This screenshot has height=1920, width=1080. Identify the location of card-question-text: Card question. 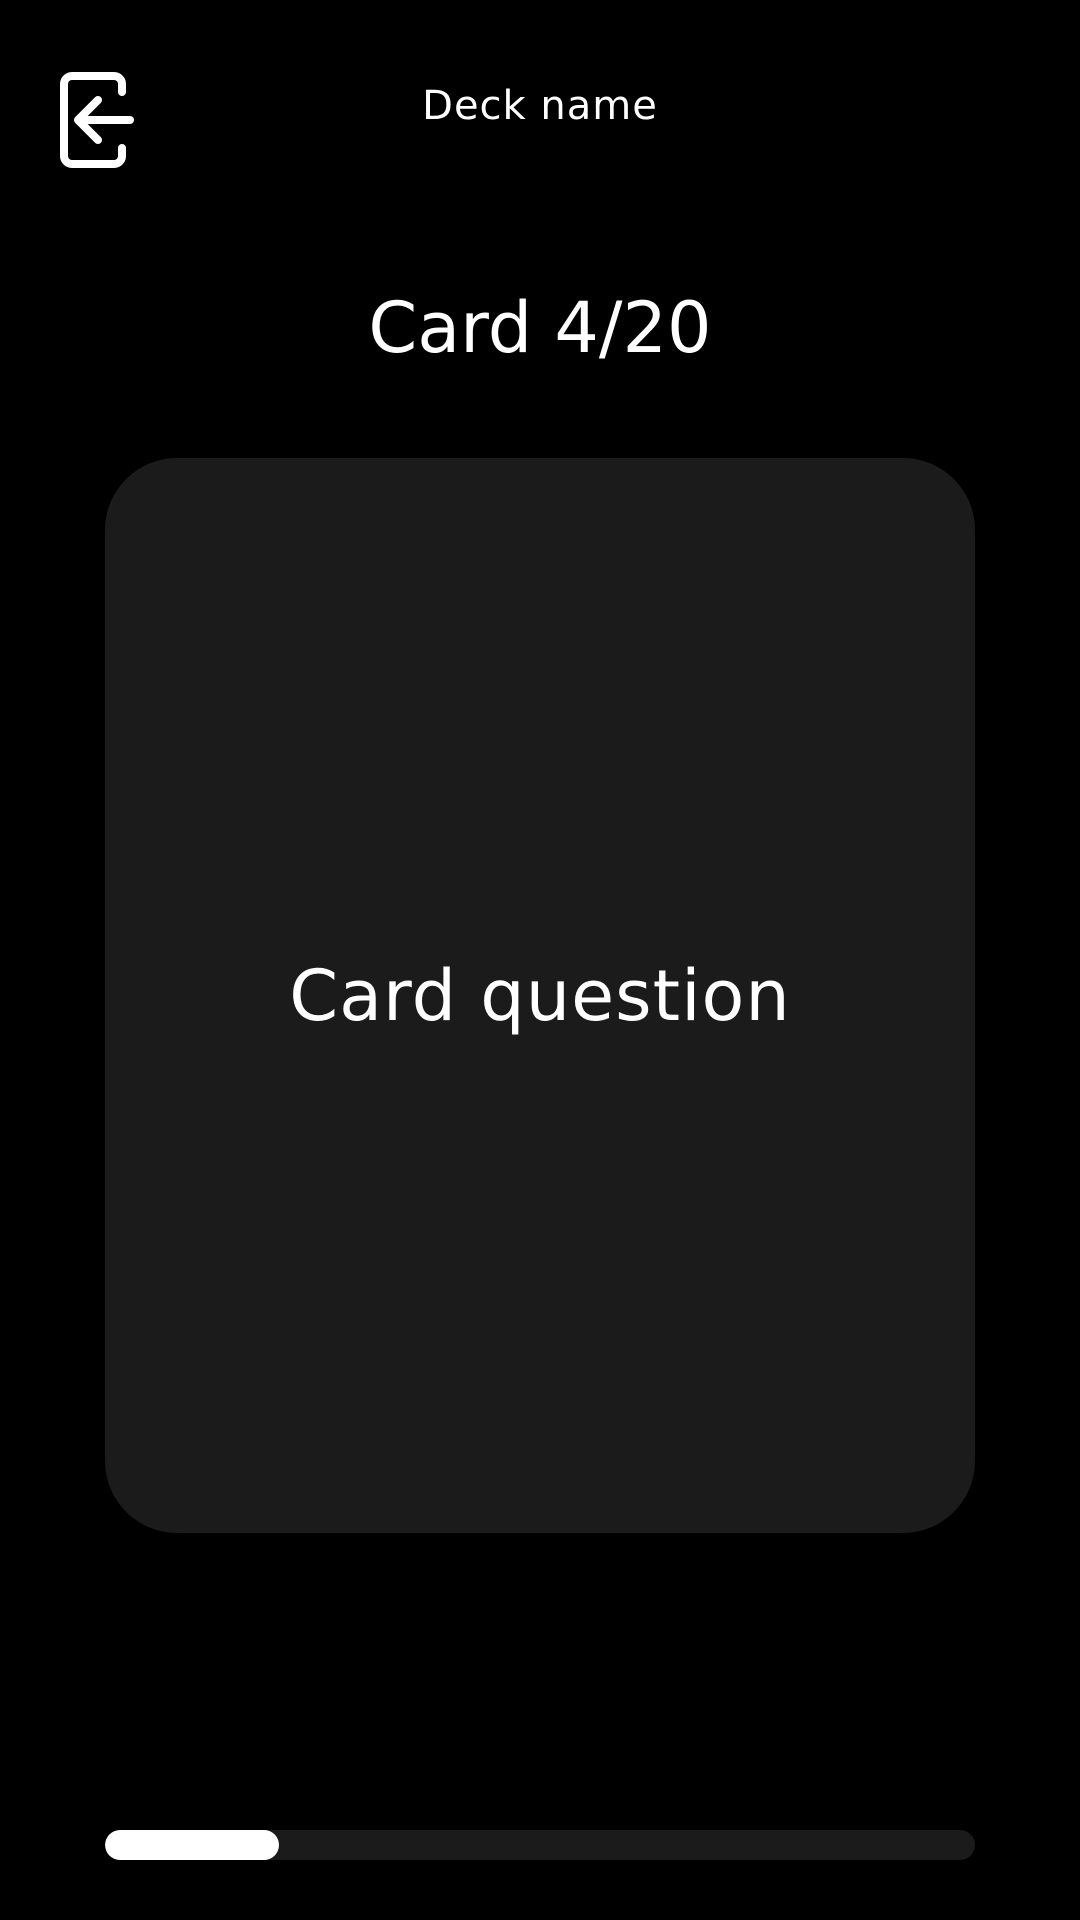
(540, 995).